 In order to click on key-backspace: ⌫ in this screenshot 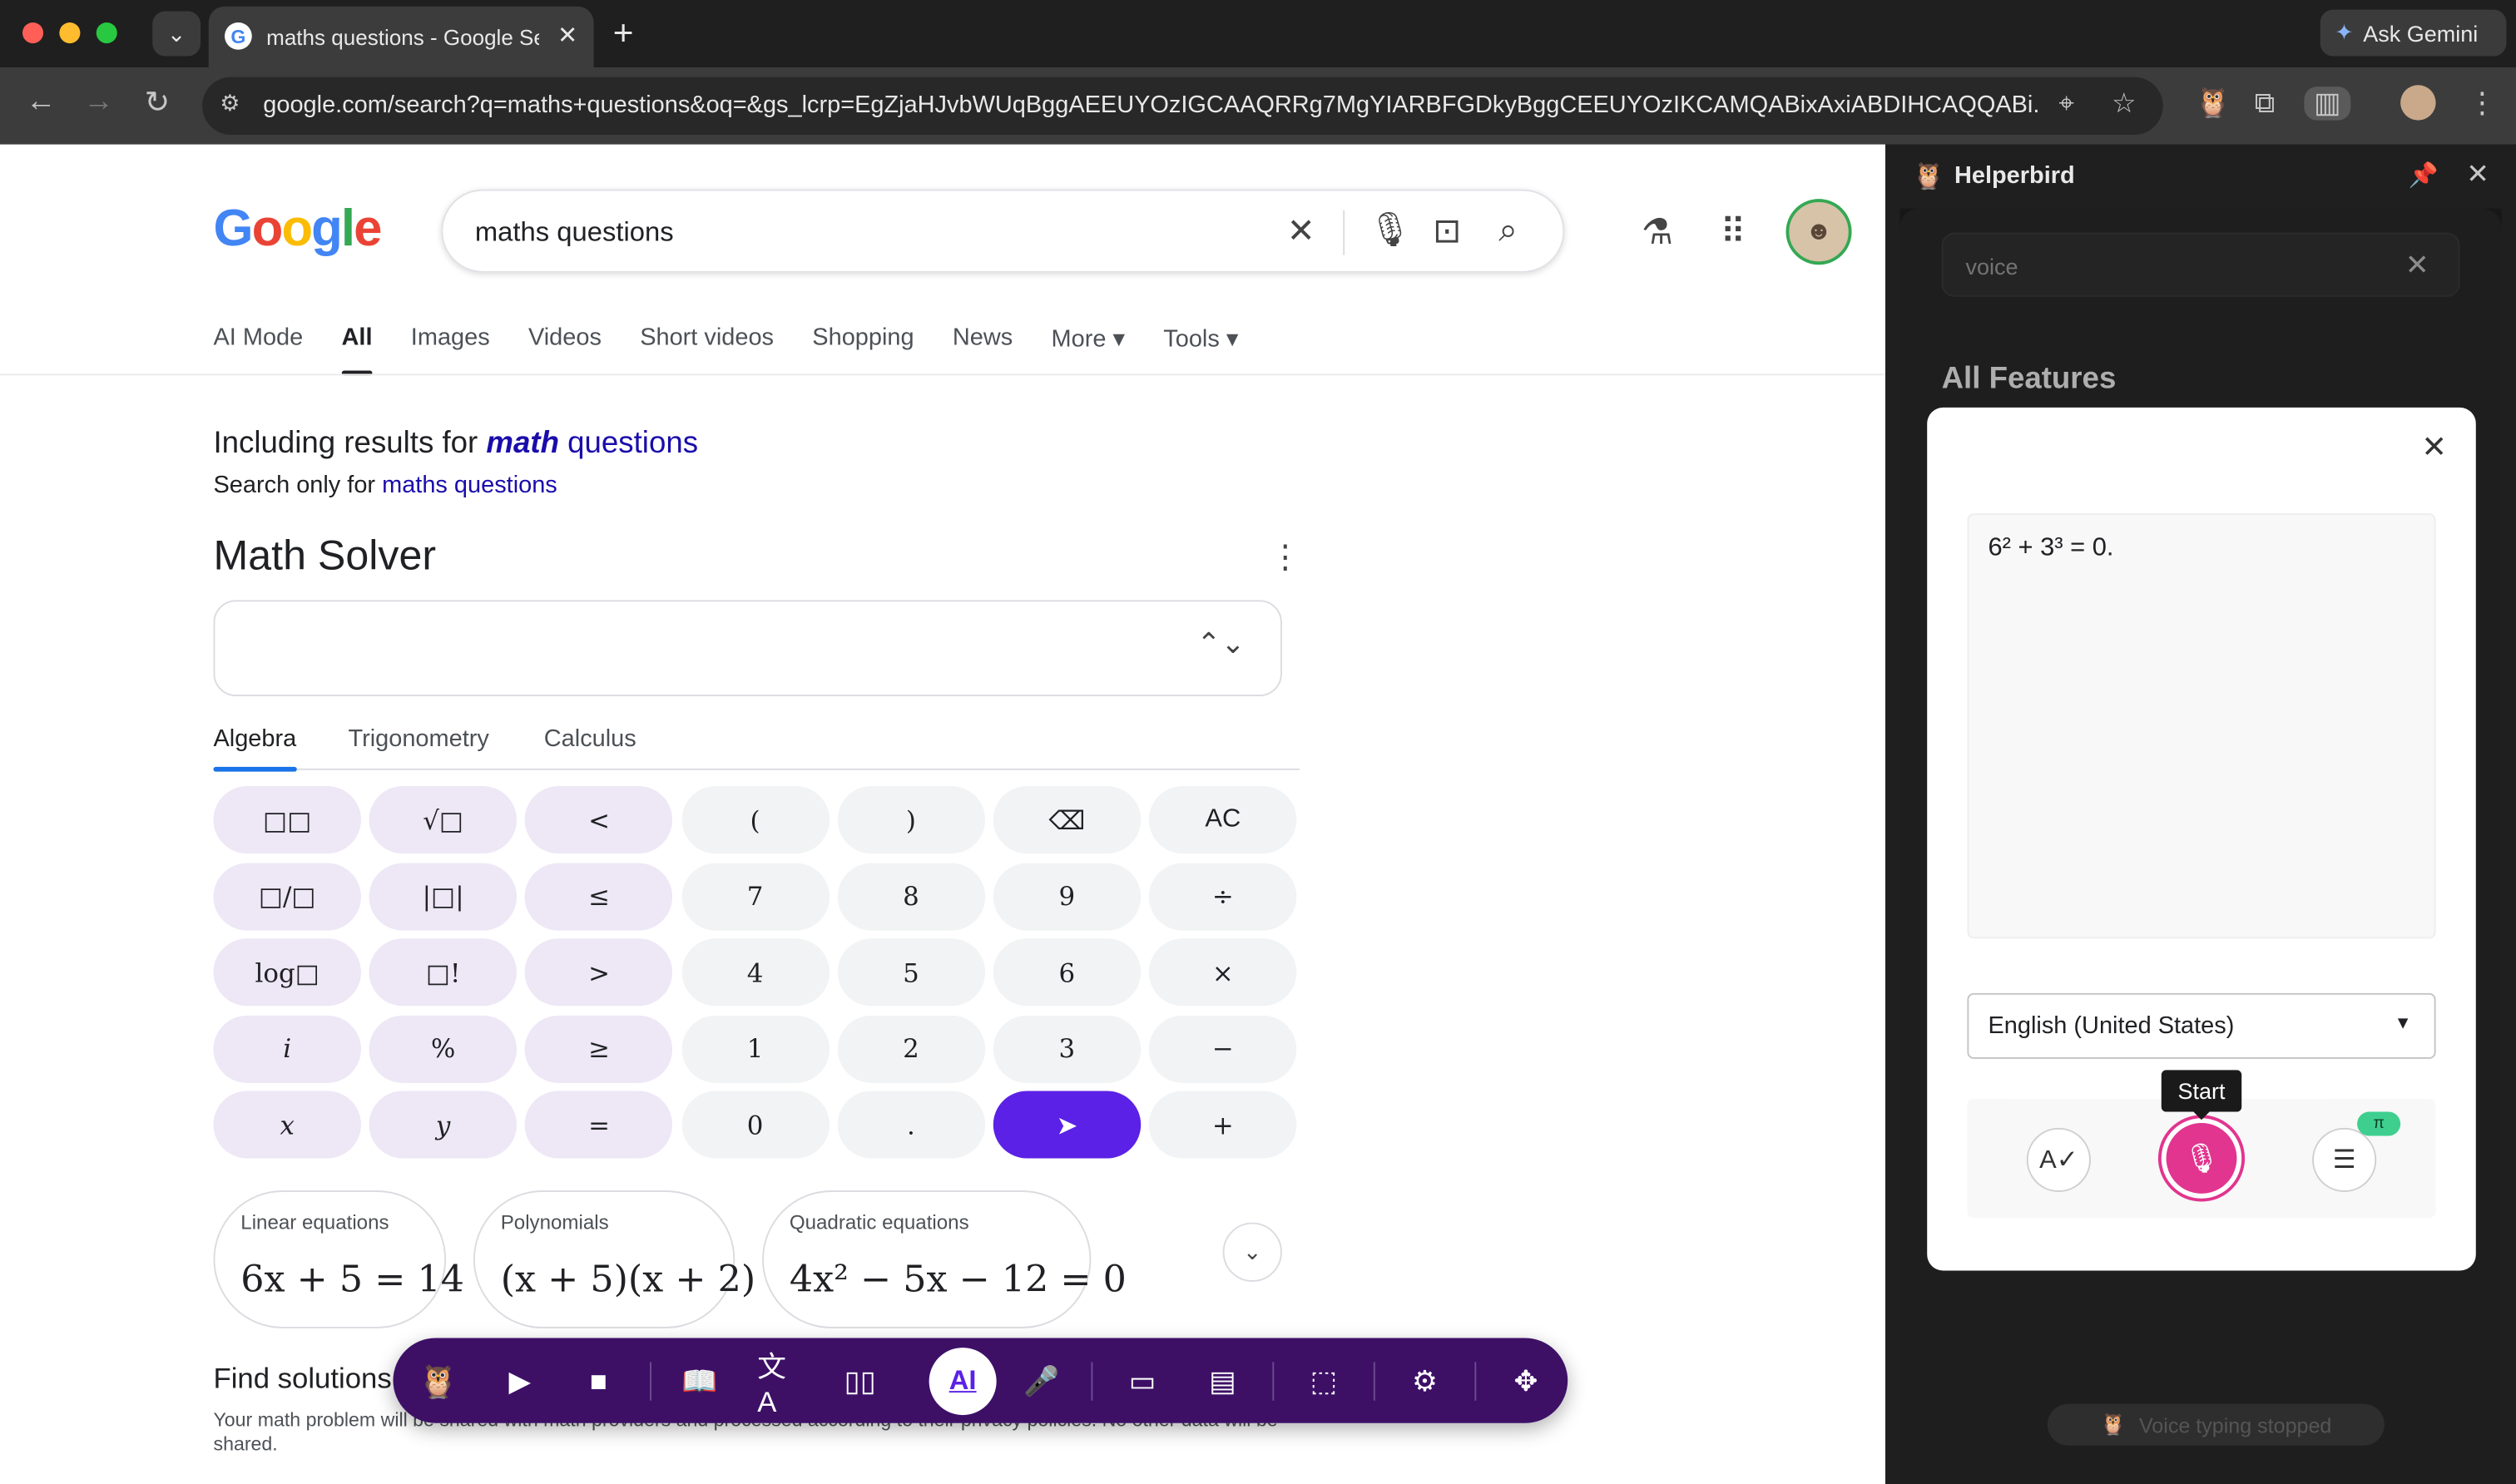, I will do `click(1067, 820)`.